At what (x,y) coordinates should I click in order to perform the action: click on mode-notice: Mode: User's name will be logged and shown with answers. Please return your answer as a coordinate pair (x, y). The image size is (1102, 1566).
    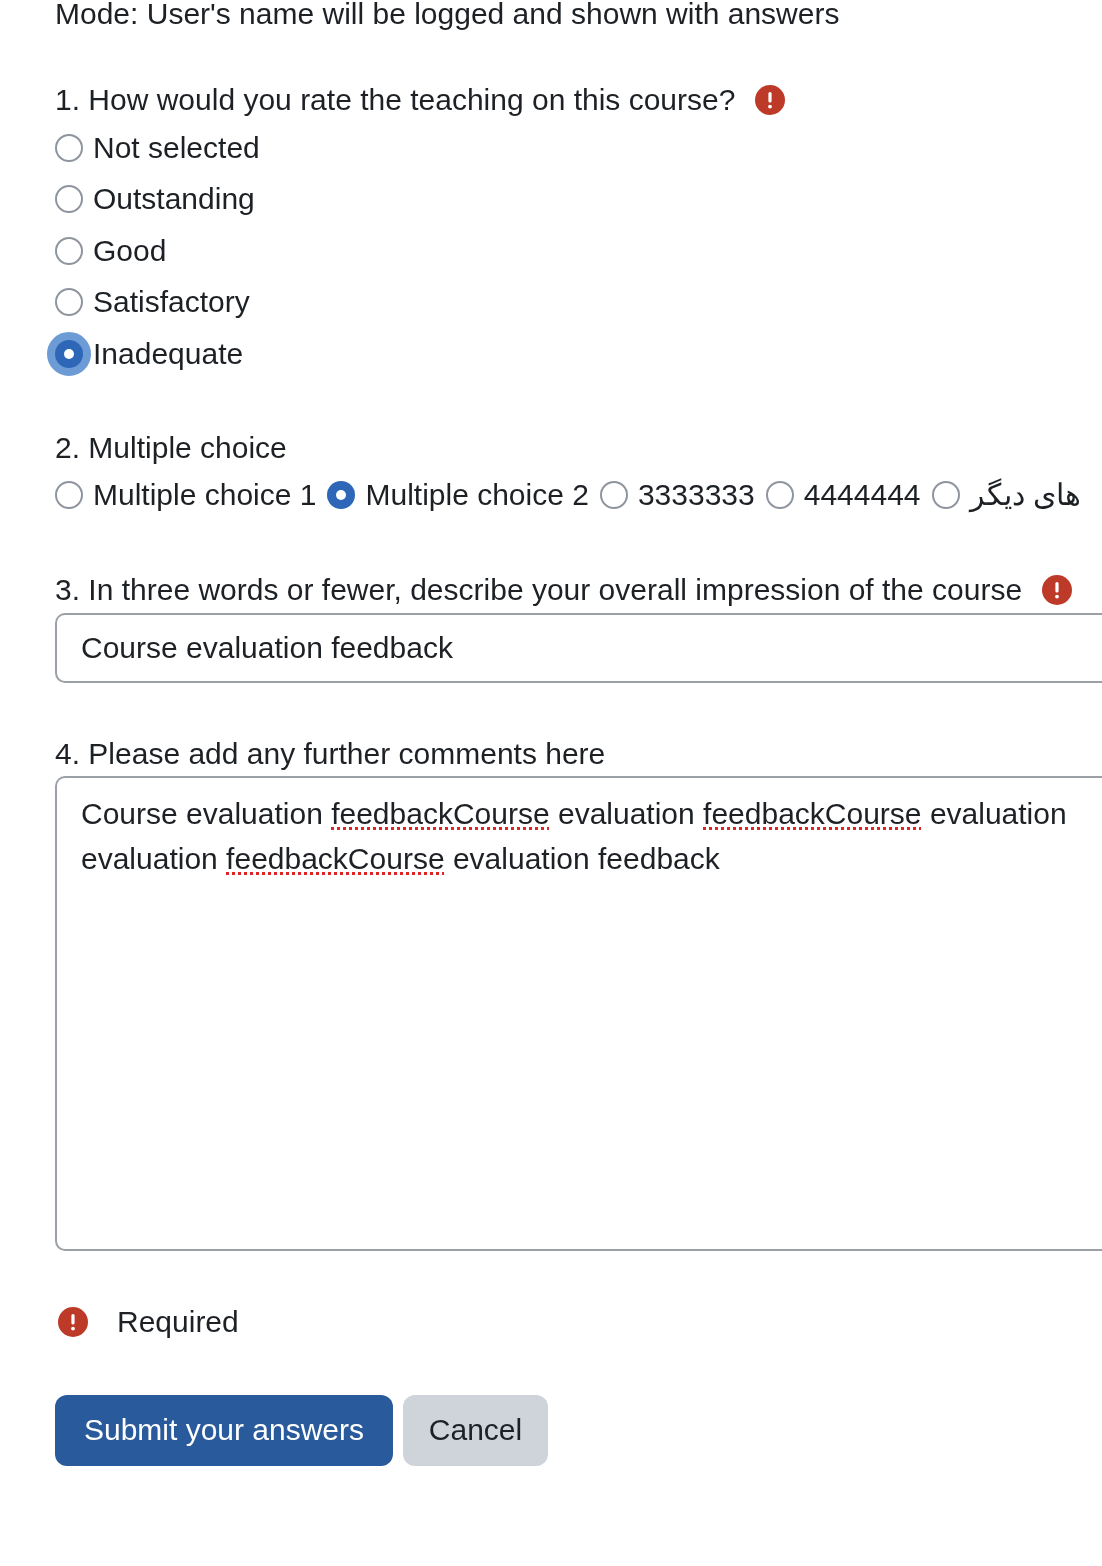
    Looking at the image, I should click on (448, 14).